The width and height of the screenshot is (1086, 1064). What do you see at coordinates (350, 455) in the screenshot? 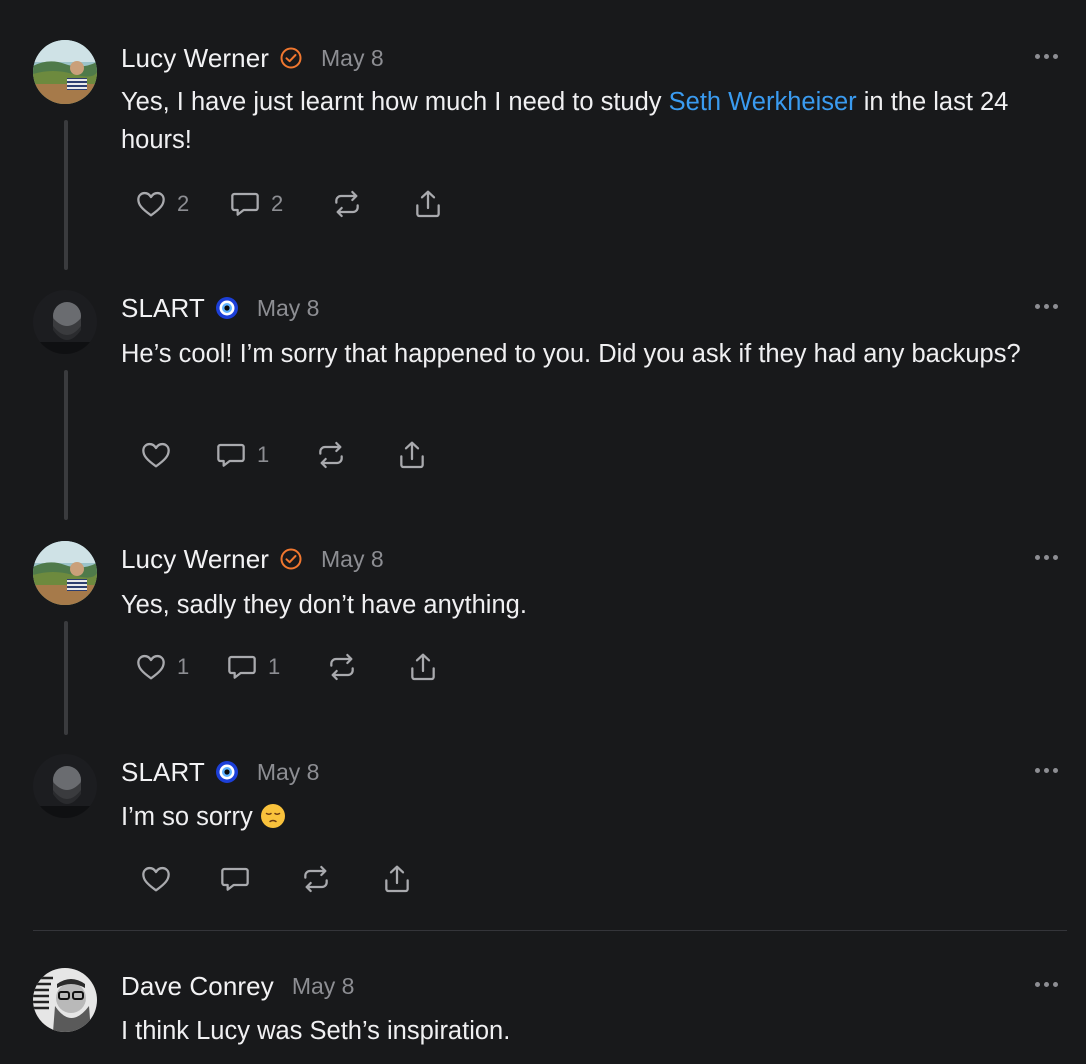
I see `action-bar: 1` at bounding box center [350, 455].